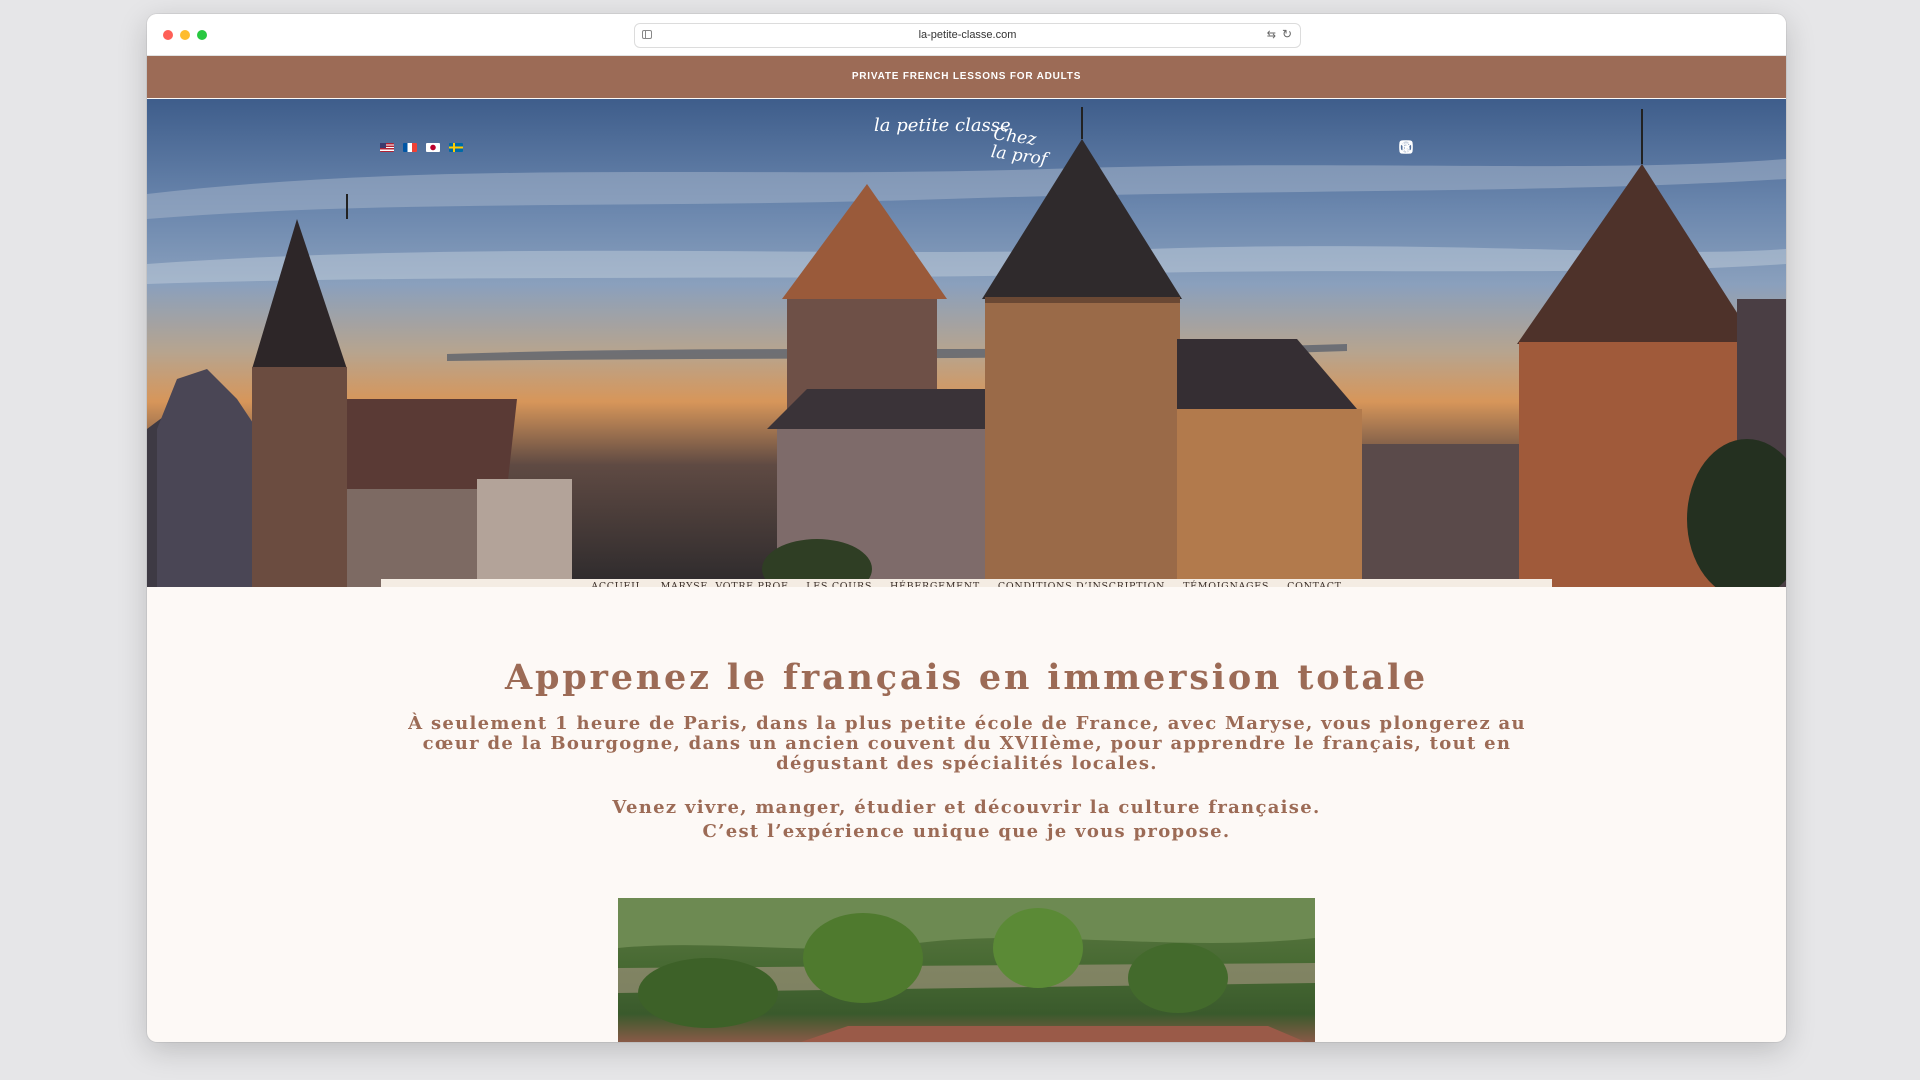 The width and height of the screenshot is (1920, 1080). What do you see at coordinates (410, 147) in the screenshot?
I see `flag-french-icon` at bounding box center [410, 147].